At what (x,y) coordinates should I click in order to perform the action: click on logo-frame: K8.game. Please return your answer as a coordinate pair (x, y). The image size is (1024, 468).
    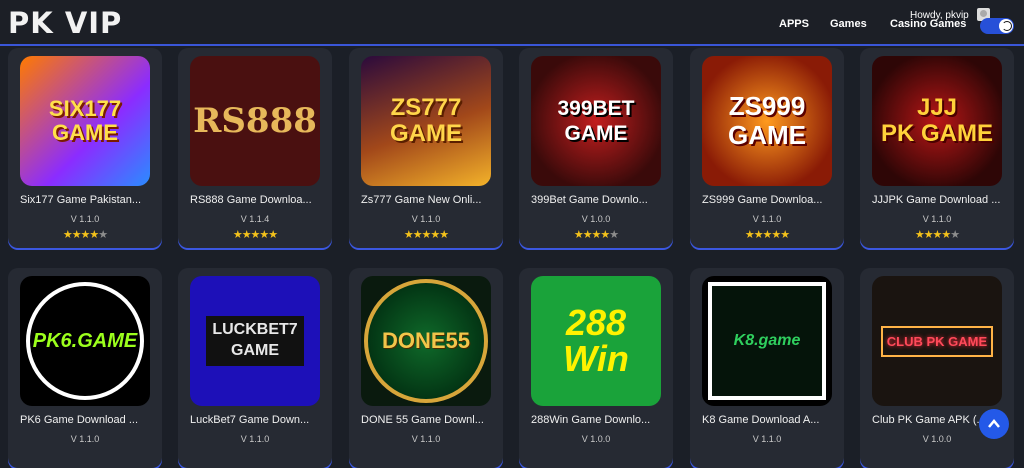
    Looking at the image, I should click on (767, 341).